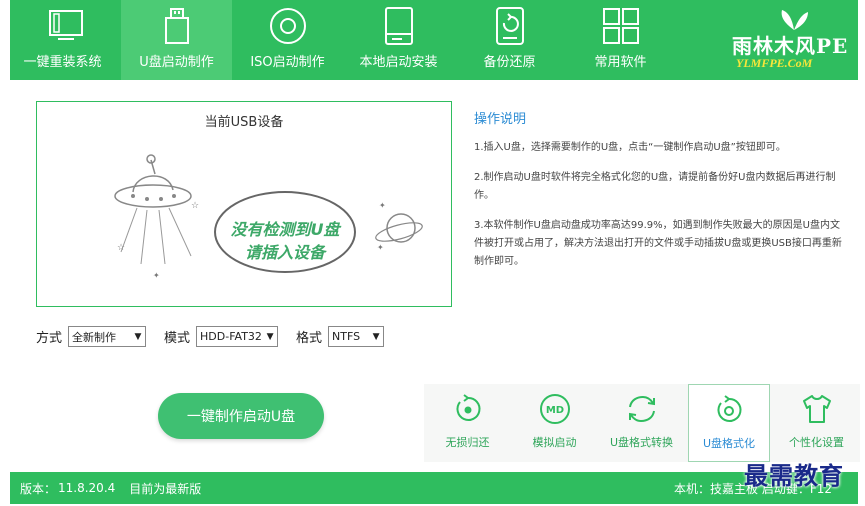 The width and height of the screenshot is (865, 506). Describe the element at coordinates (49, 338) in the screenshot. I see `mode-label: 方式` at that location.